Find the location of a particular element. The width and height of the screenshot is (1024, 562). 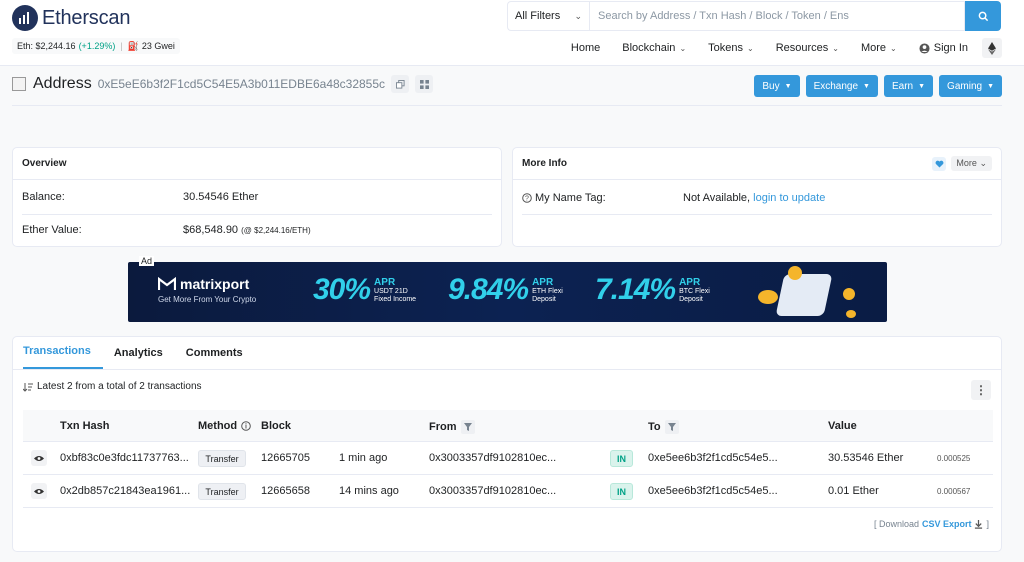

search-icon is located at coordinates (983, 16).